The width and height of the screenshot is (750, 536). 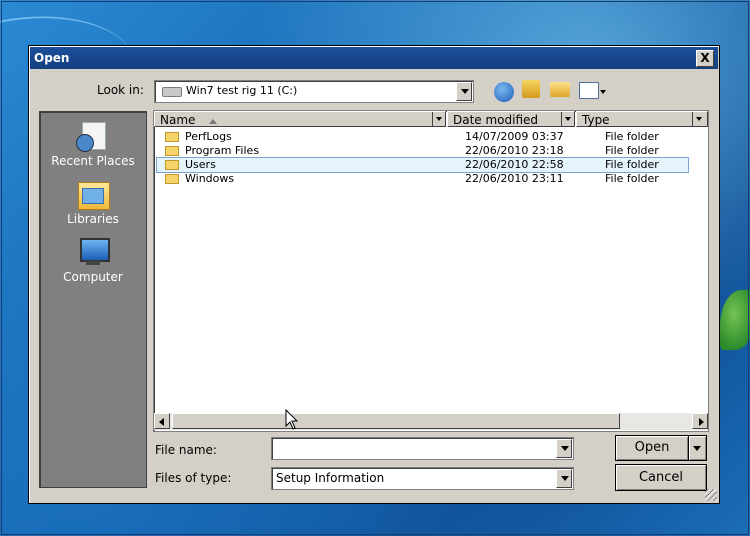 What do you see at coordinates (504, 92) in the screenshot?
I see `back-icon` at bounding box center [504, 92].